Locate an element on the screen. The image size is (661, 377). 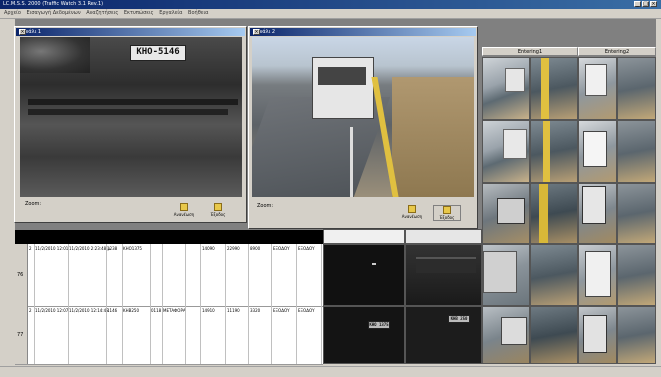
menu-data-entry: Εισαγωγή Δεδομένων is located at coordinates (54, 13).